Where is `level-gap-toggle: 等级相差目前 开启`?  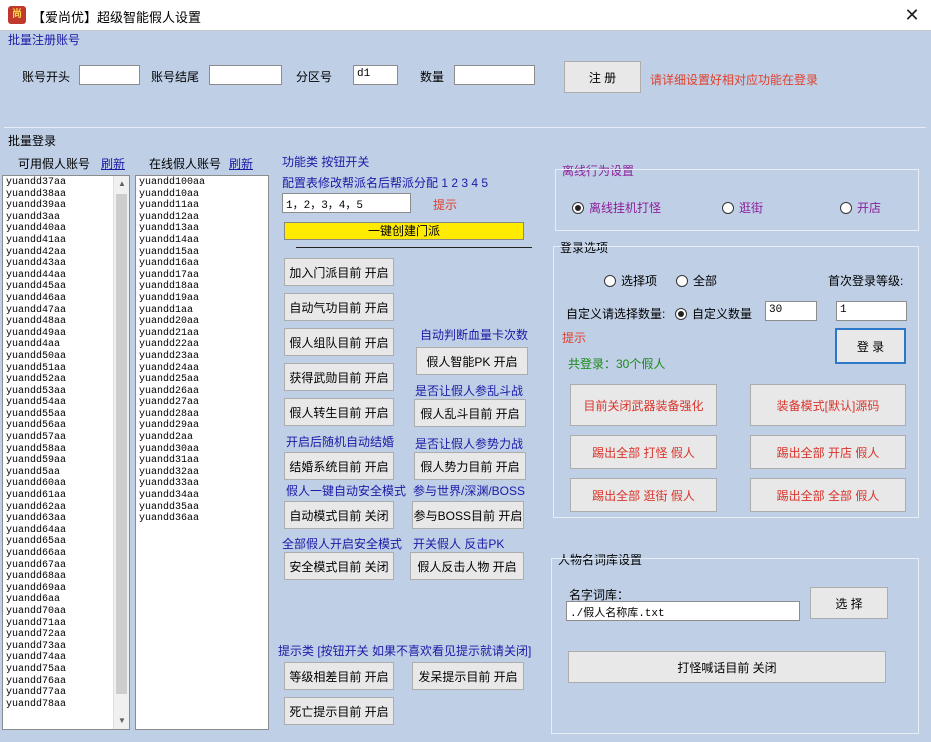
level-gap-toggle: 等级相差目前 开启 is located at coordinates (339, 676).